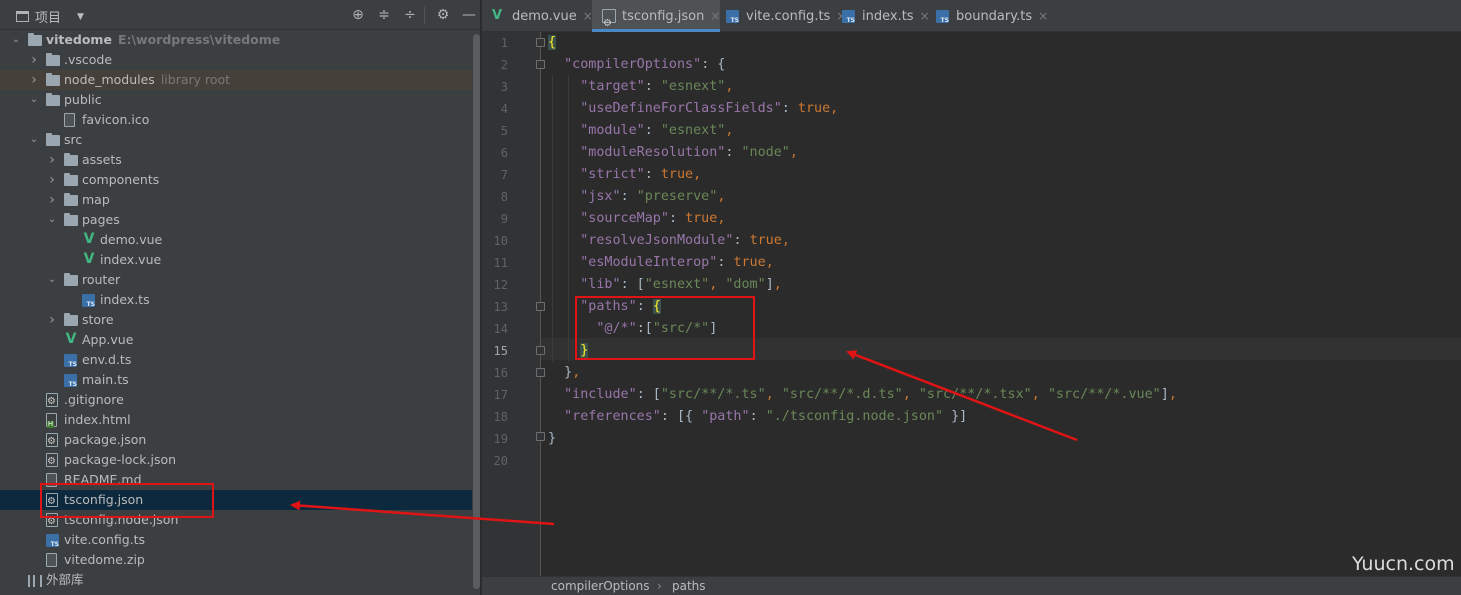 The width and height of the screenshot is (1461, 595). Describe the element at coordinates (1403, 564) in the screenshot. I see `watermark: Yuucn.com` at that location.